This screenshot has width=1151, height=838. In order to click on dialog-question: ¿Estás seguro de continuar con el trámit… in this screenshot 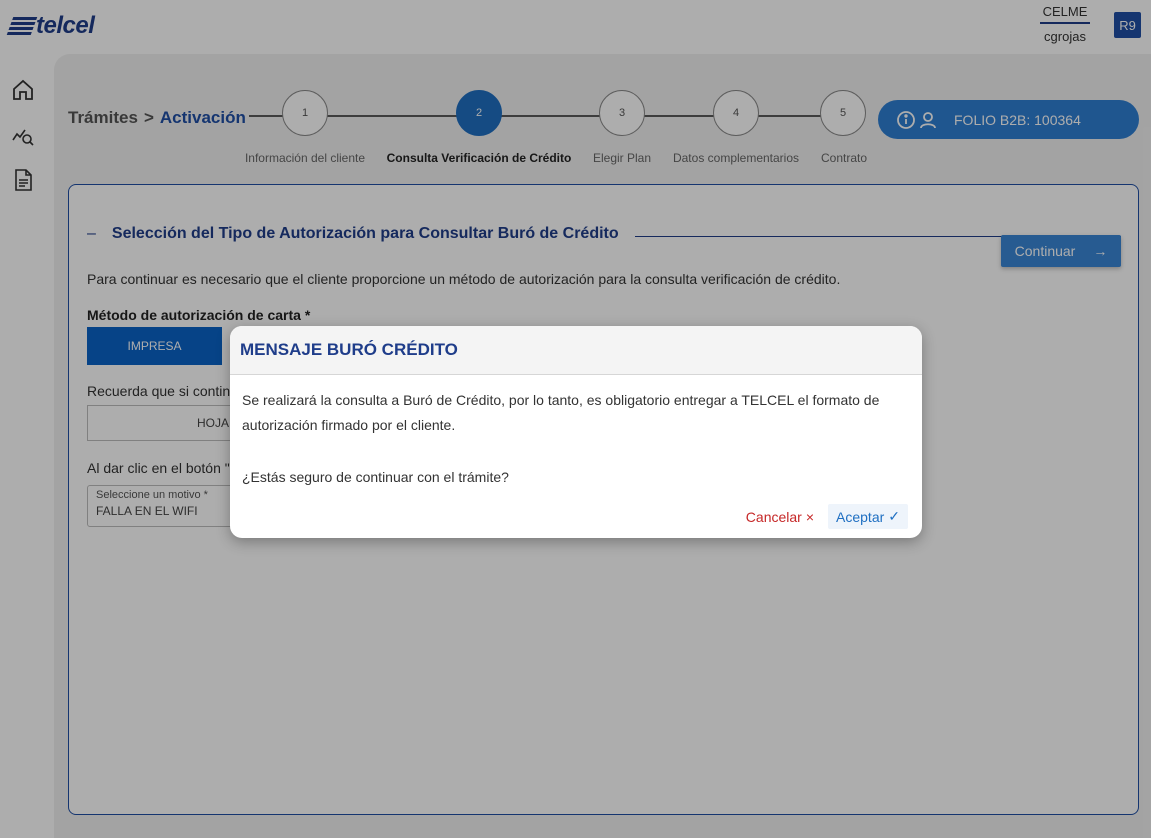, I will do `click(375, 477)`.